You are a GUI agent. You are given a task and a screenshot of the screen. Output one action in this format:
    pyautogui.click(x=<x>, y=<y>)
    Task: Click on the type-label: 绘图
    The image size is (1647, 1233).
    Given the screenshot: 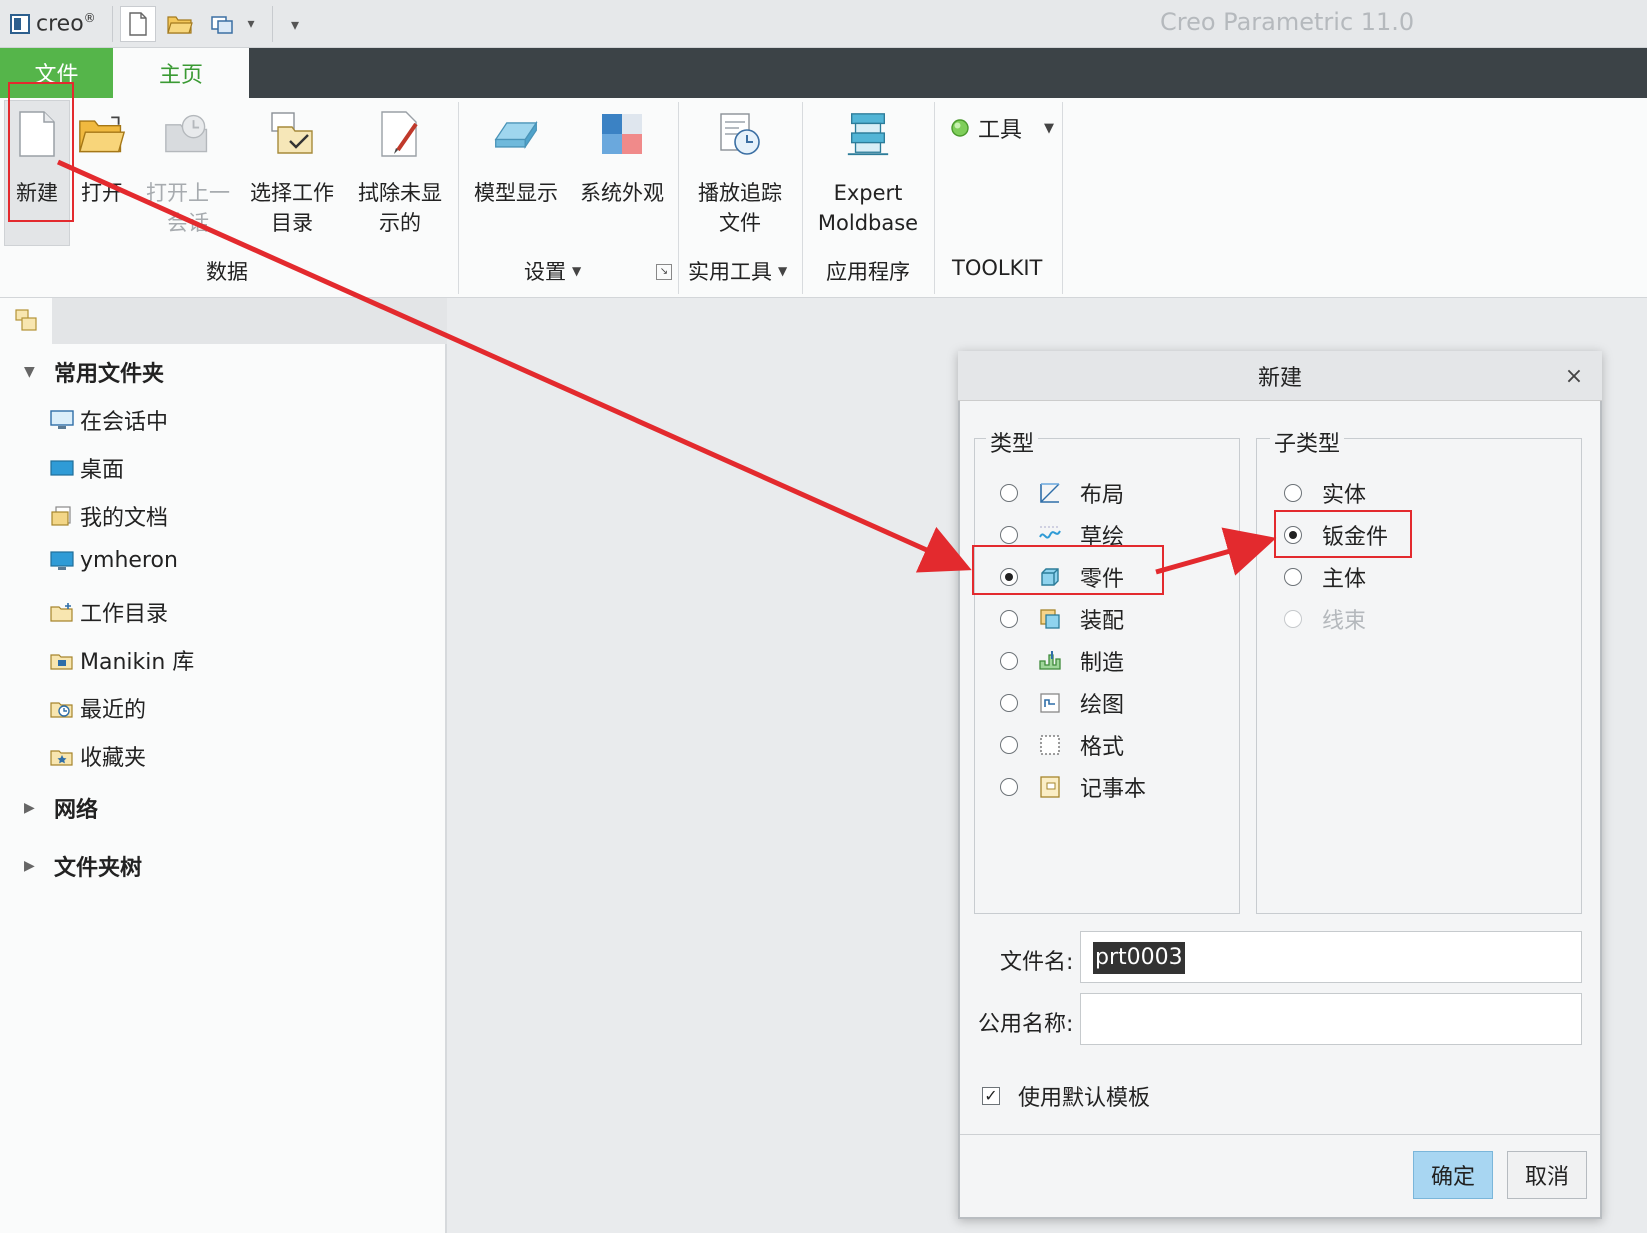 What is the action you would take?
    pyautogui.click(x=1102, y=705)
    